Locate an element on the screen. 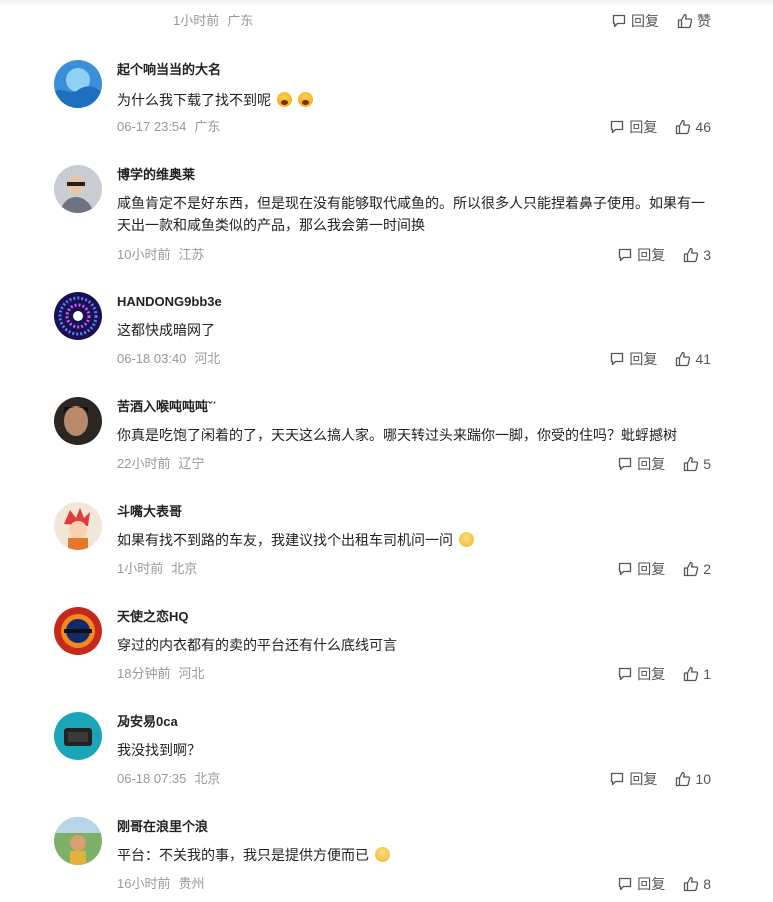 This screenshot has width=773, height=902. like-button: 41 is located at coordinates (693, 359).